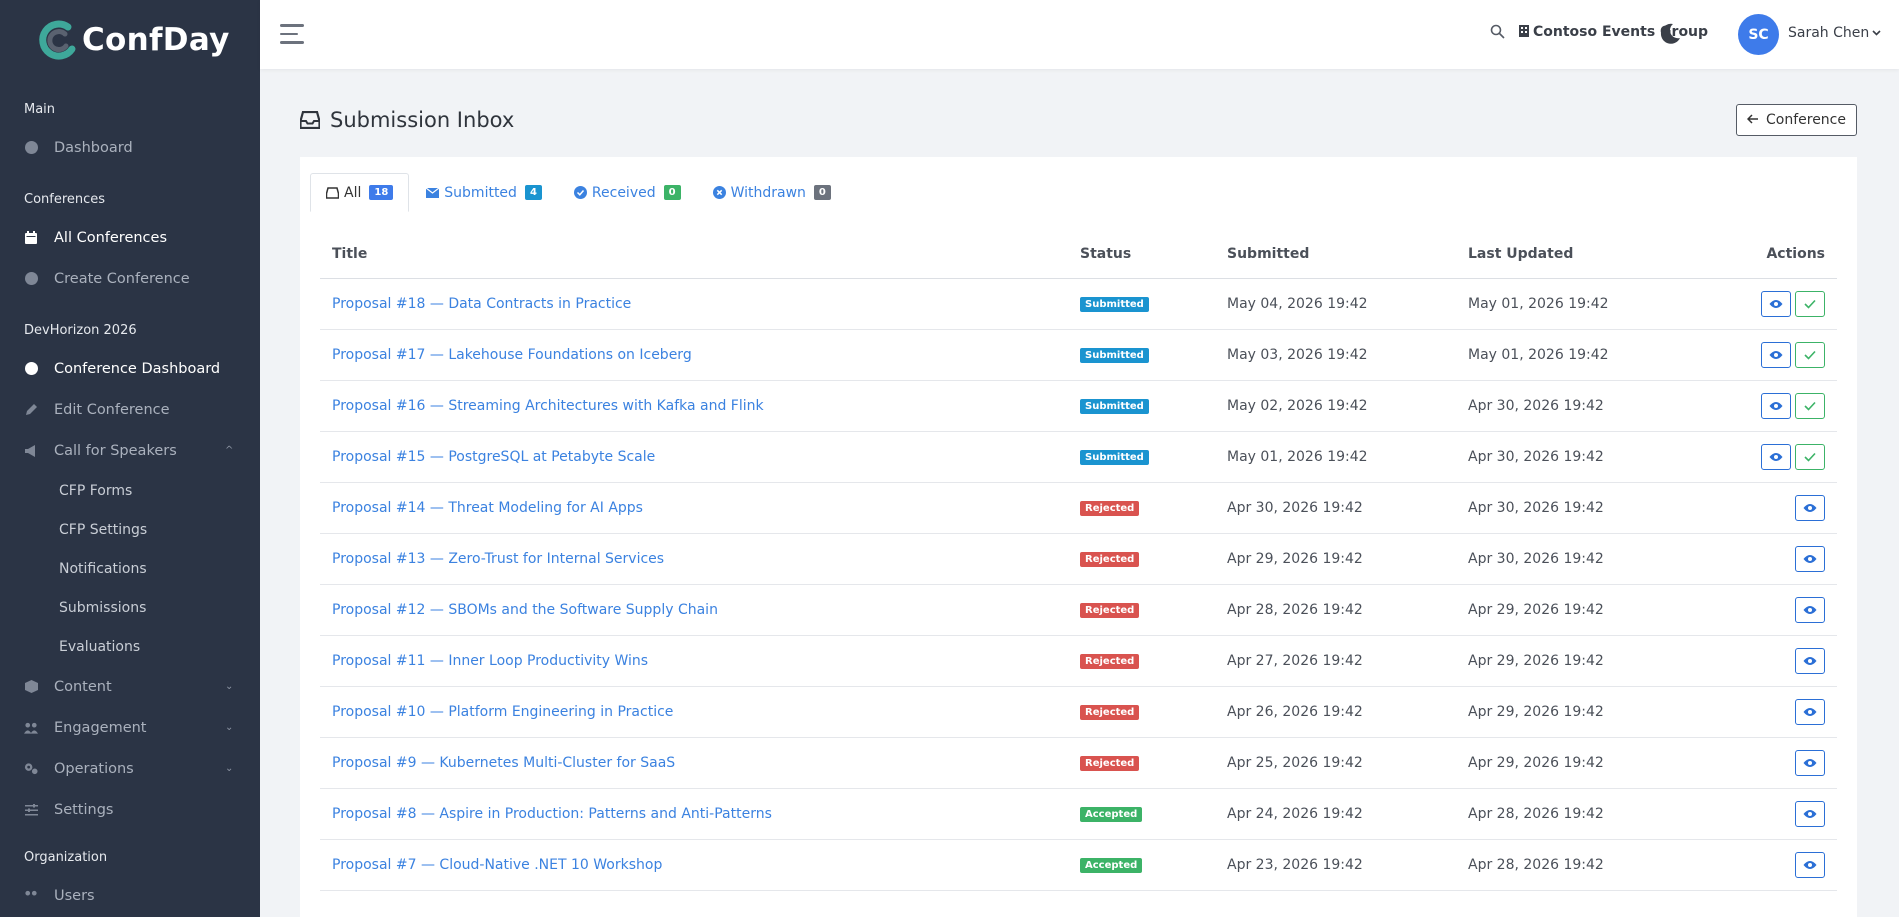  What do you see at coordinates (1576, 865) in the screenshot?
I see `cell-last-updated: Apr 28, 2026 19:42` at bounding box center [1576, 865].